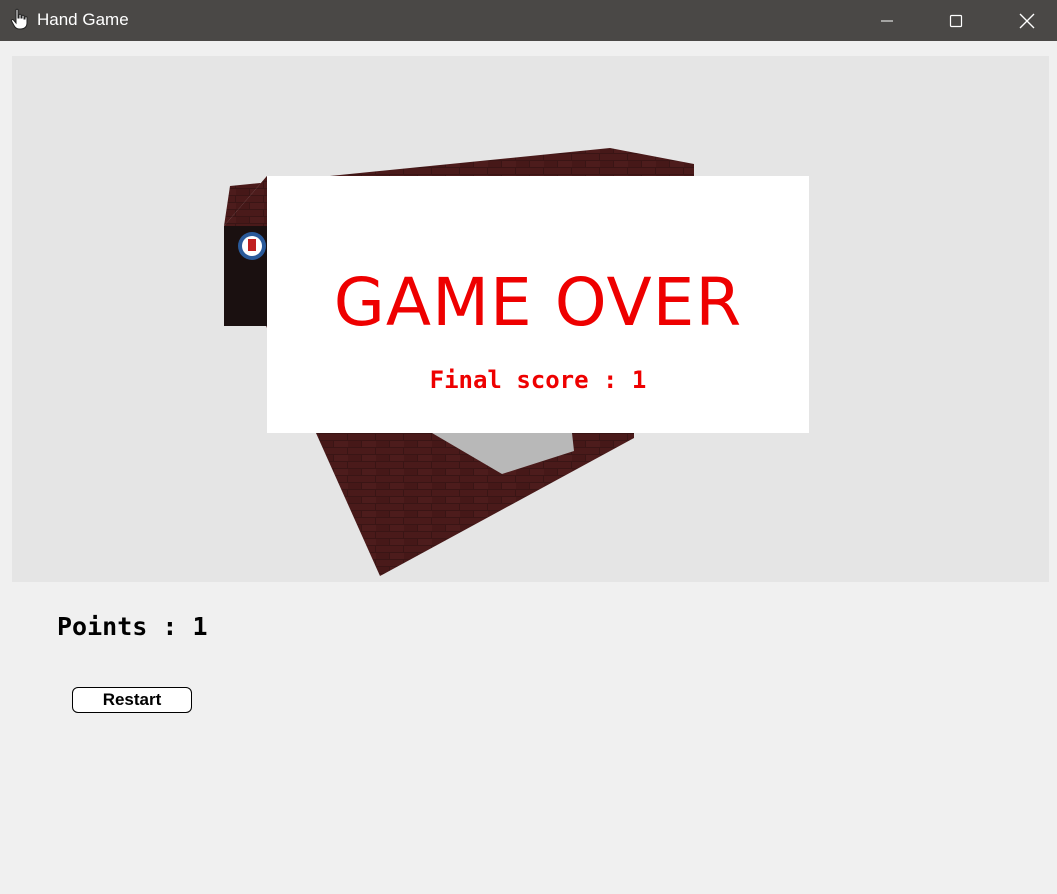  I want to click on minimize-button, so click(887, 20).